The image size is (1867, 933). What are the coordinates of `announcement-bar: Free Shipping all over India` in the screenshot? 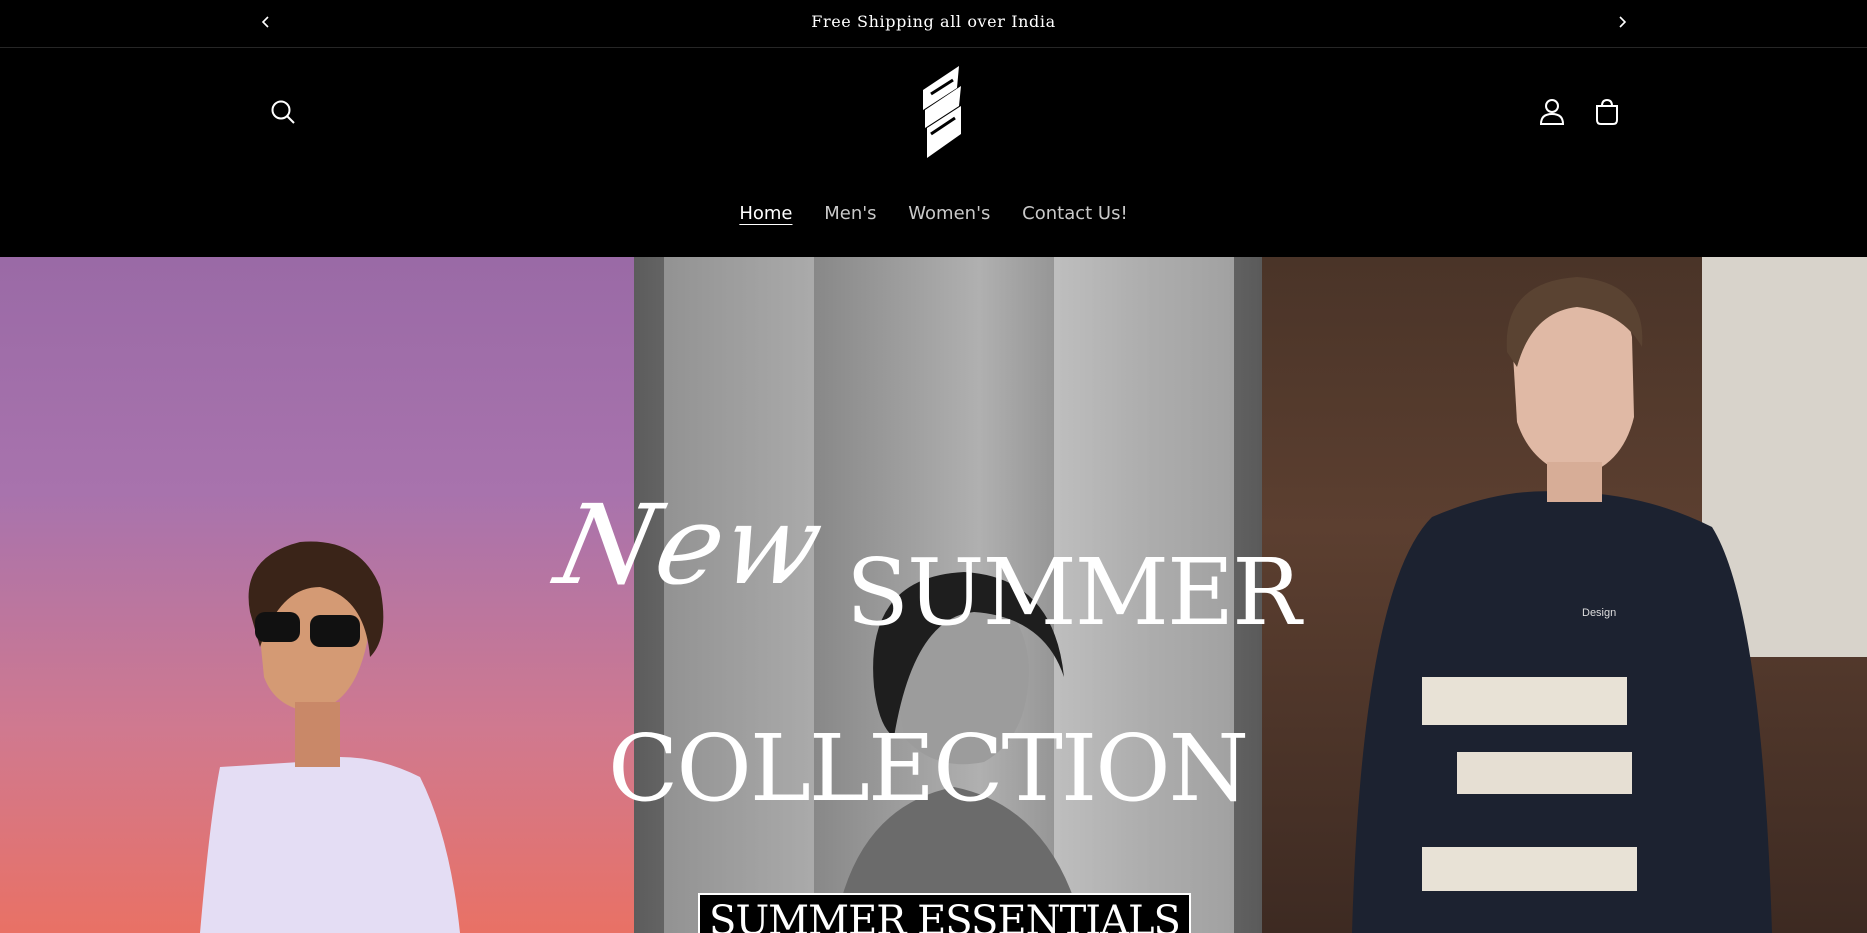 It's located at (933, 24).